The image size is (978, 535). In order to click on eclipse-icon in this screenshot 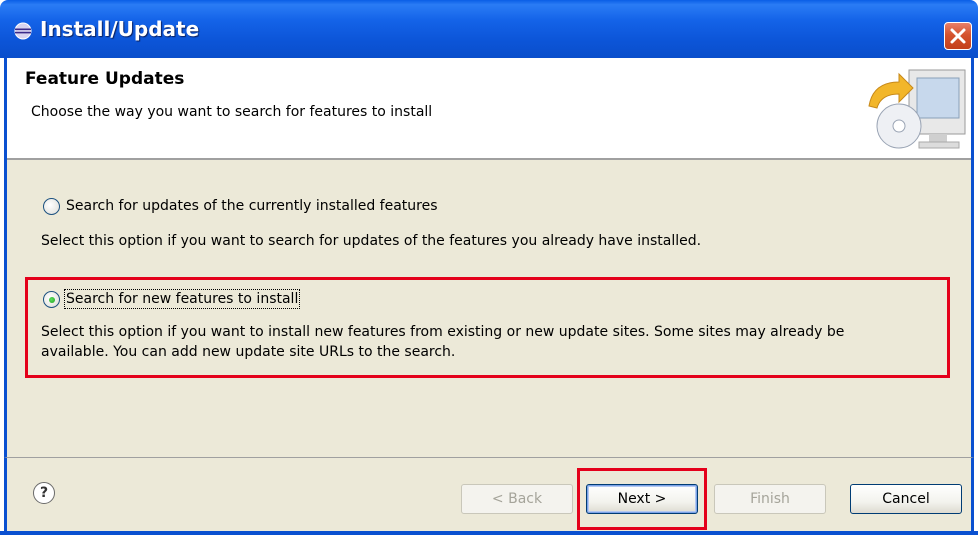, I will do `click(23, 31)`.